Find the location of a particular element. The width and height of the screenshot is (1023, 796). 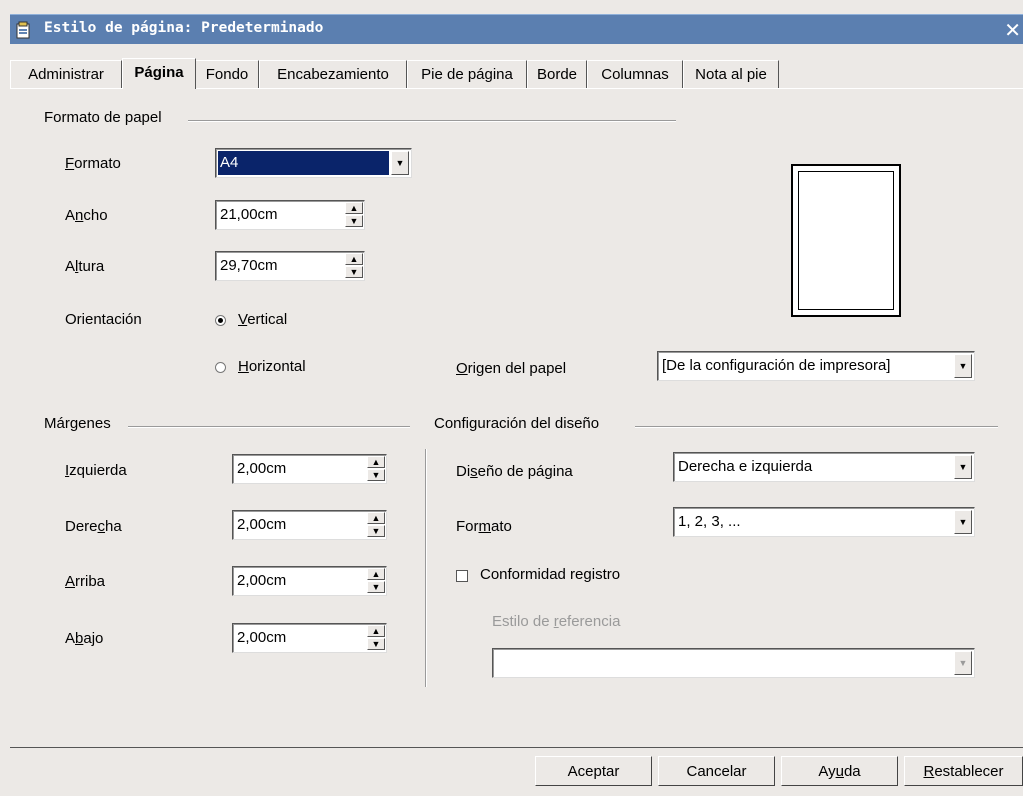

width-value: 21,00cm is located at coordinates (249, 214).